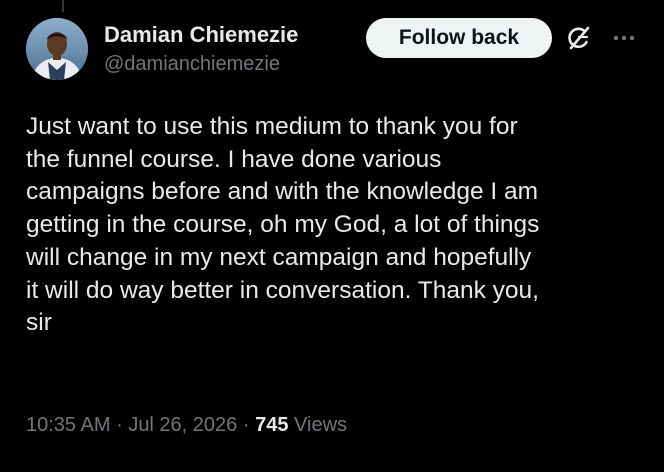  What do you see at coordinates (272, 425) in the screenshot?
I see `views-count: 745` at bounding box center [272, 425].